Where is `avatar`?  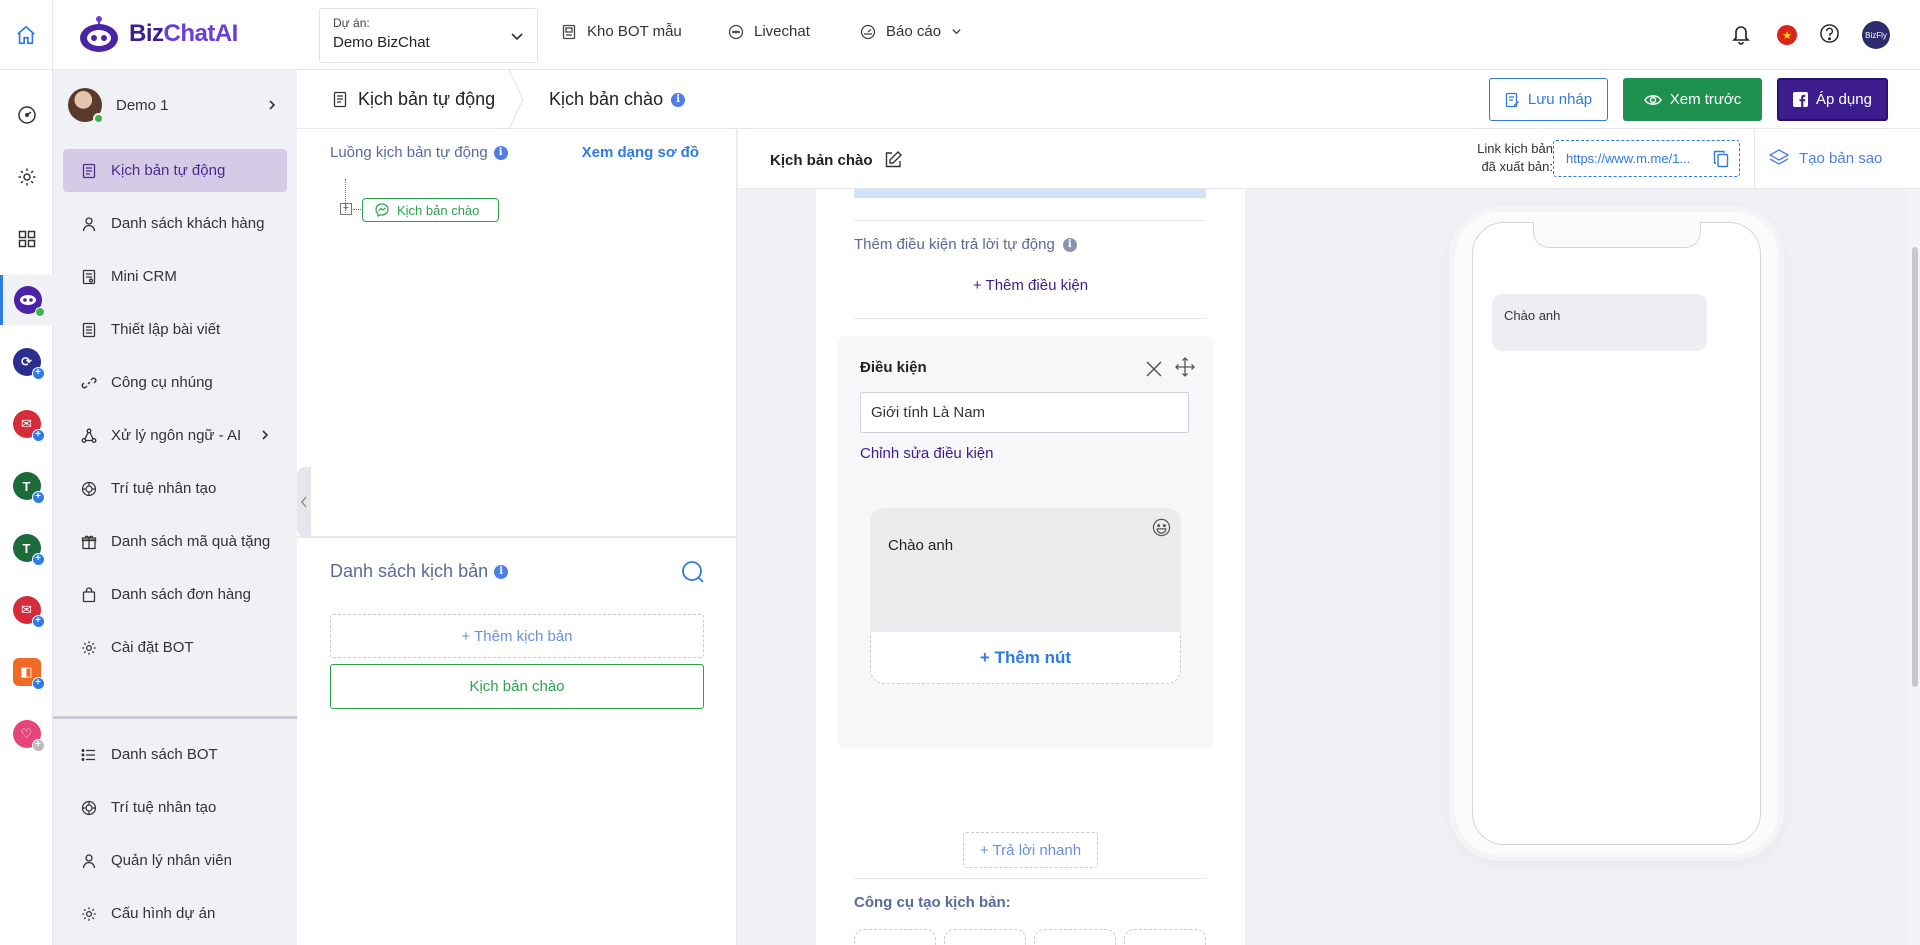
avatar is located at coordinates (86, 106).